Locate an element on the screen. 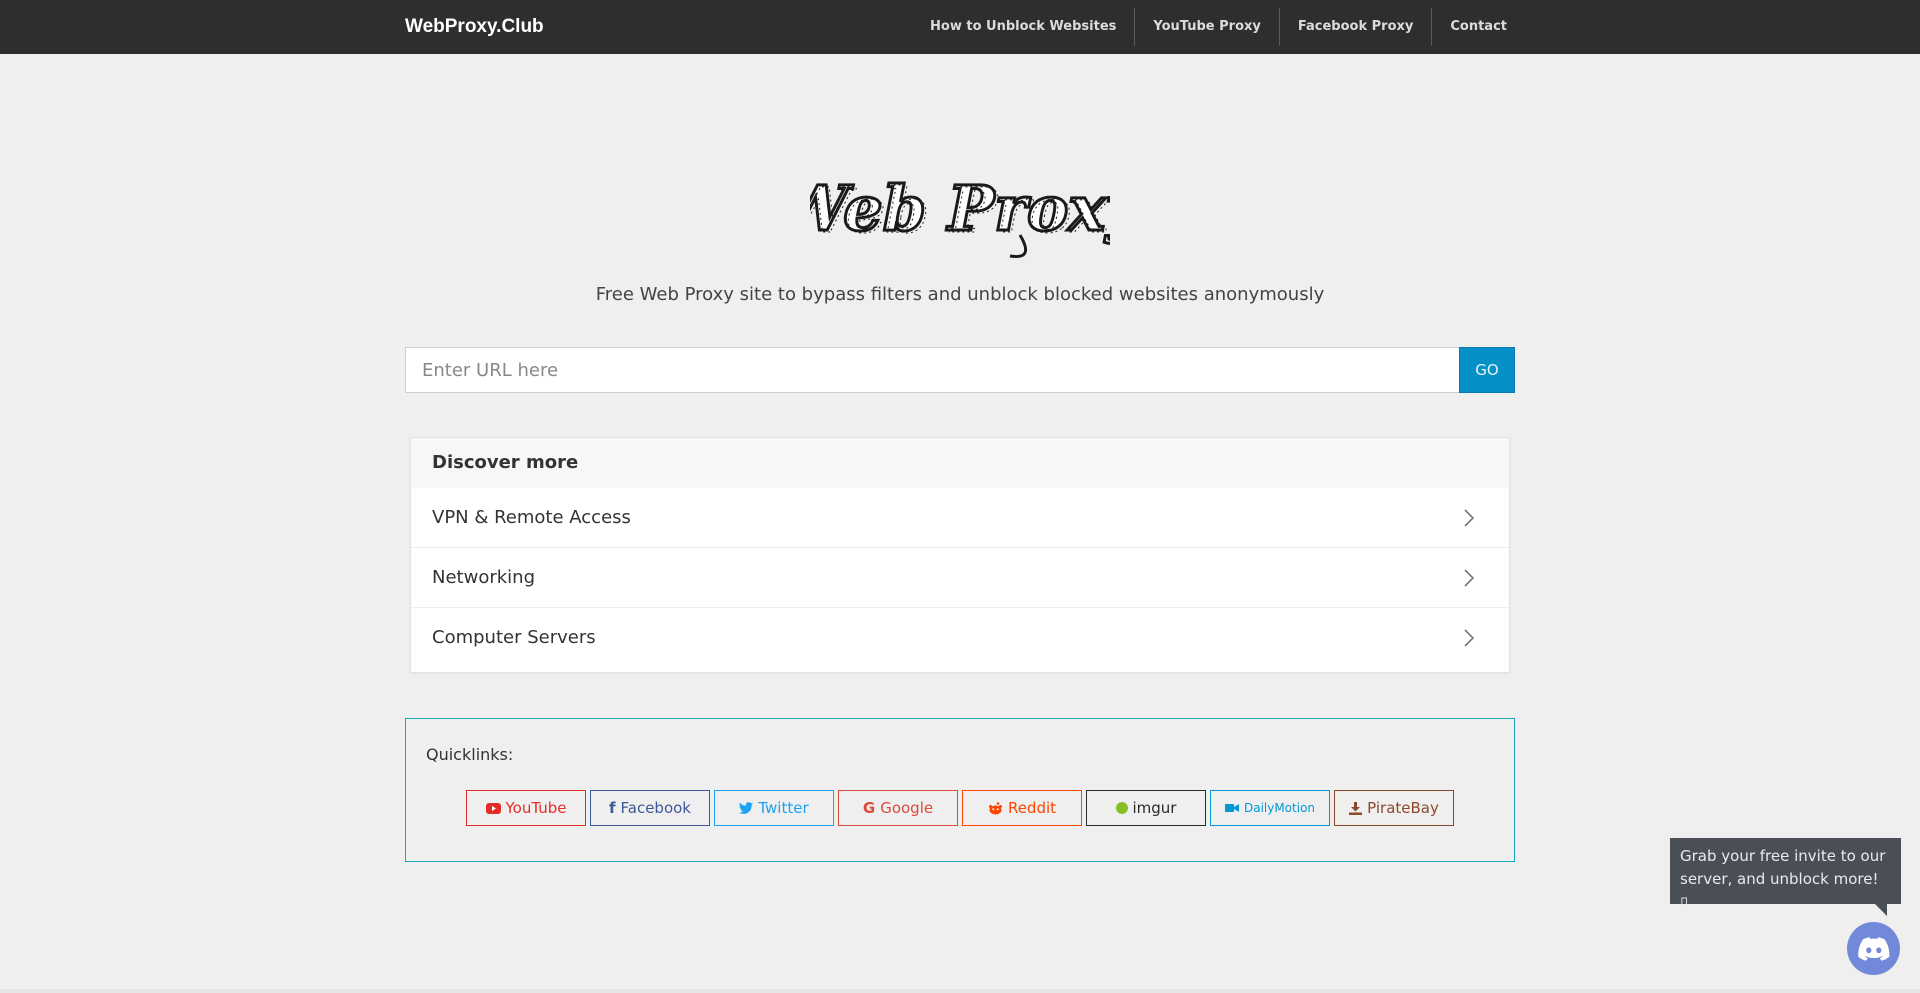  imgur-icon is located at coordinates (1121, 808).